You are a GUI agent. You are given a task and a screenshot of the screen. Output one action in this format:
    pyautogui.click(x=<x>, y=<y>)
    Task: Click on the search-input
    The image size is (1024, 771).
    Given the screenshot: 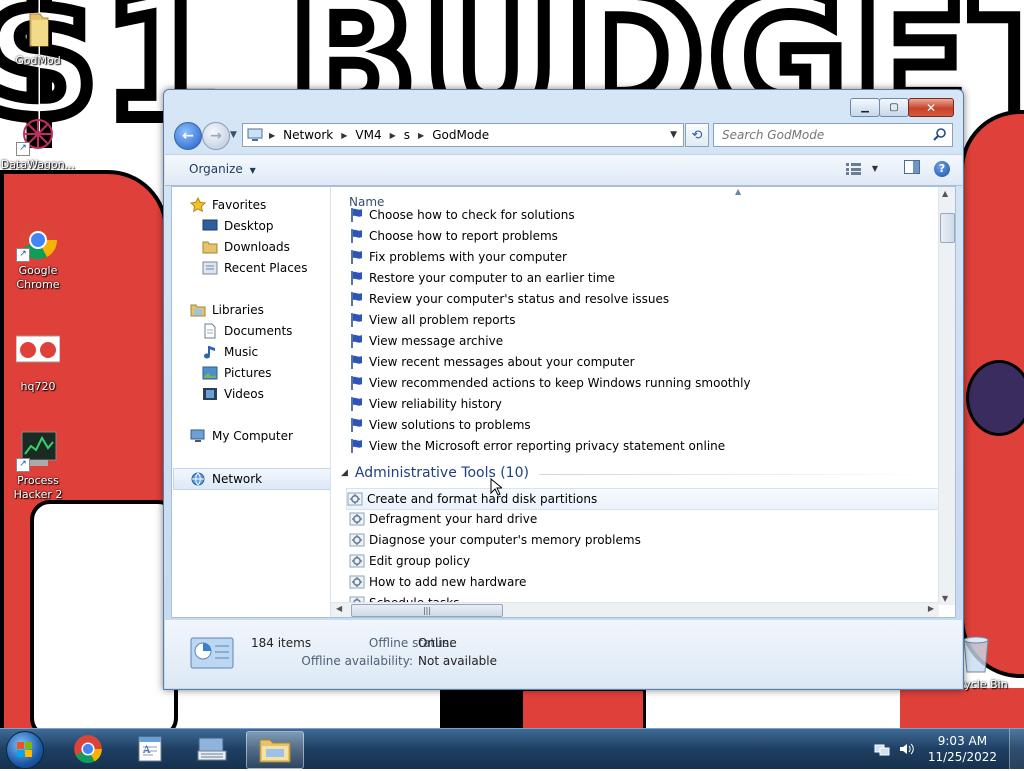 What is the action you would take?
    pyautogui.click(x=822, y=135)
    